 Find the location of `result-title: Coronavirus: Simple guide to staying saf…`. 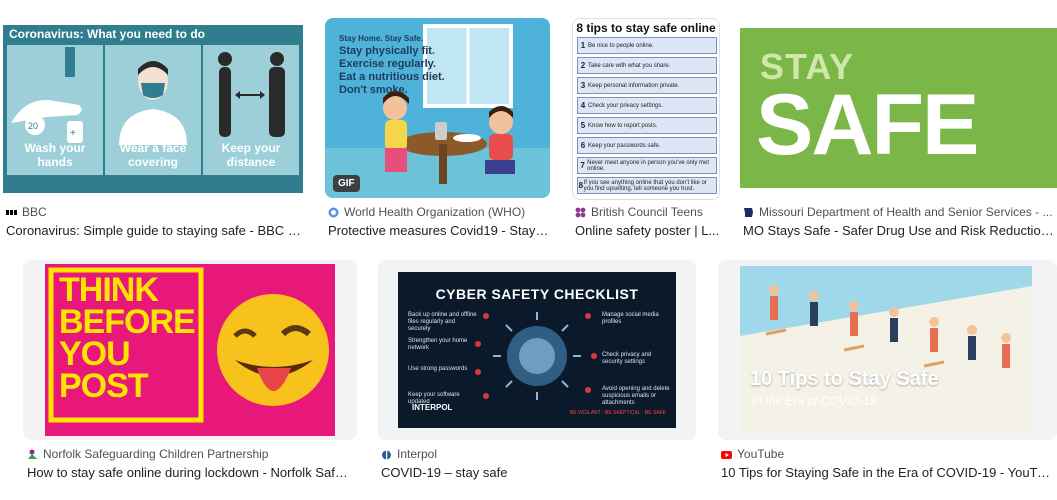

result-title: Coronavirus: Simple guide to staying saf… is located at coordinates (154, 232).